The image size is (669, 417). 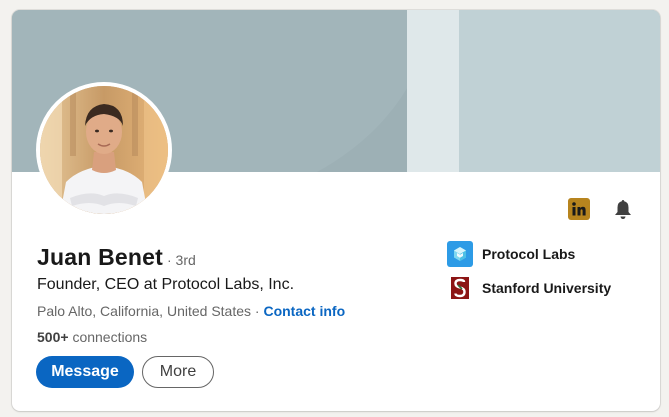 I want to click on name-row: Juan Benet · 3rd, so click(x=116, y=257).